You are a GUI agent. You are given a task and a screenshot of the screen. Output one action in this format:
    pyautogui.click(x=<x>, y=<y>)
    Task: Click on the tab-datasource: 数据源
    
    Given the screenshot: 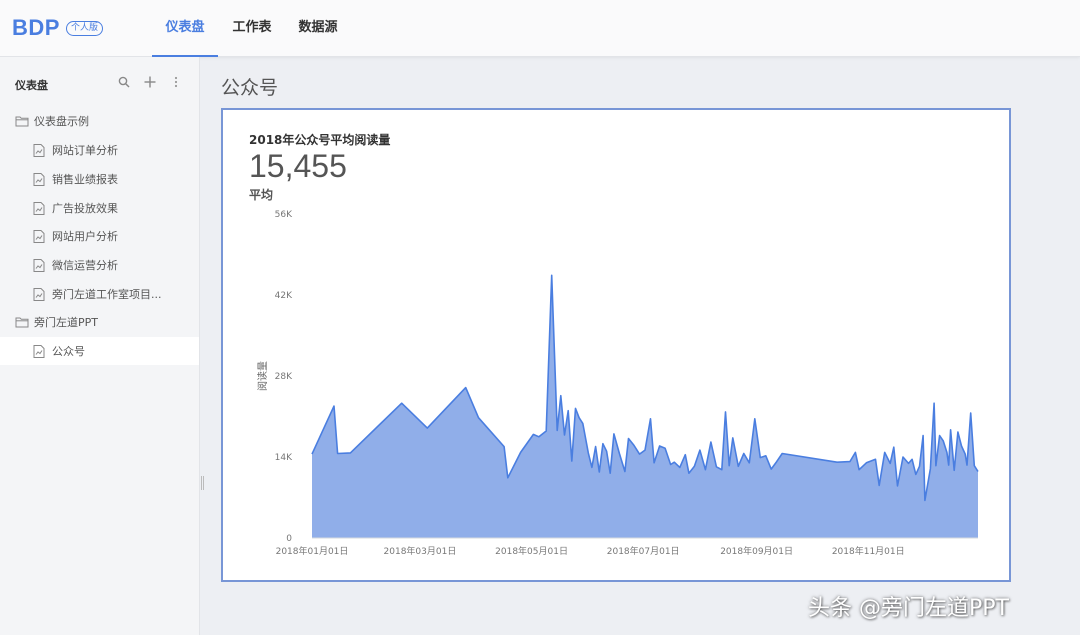 What is the action you would take?
    pyautogui.click(x=318, y=28)
    